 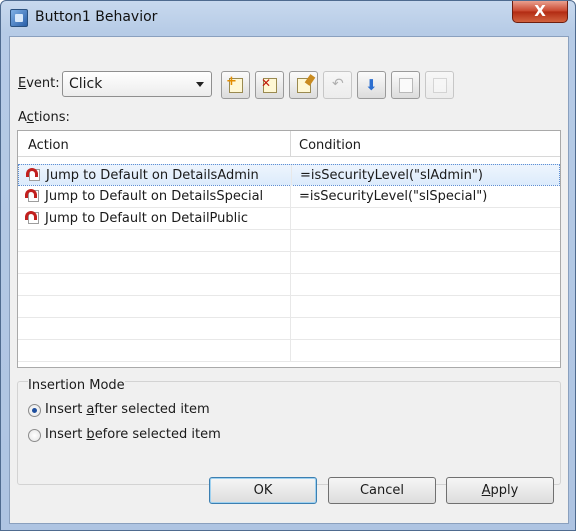 What do you see at coordinates (152, 175) in the screenshot?
I see `action-cell: Jump to Default on DetailsAdmin` at bounding box center [152, 175].